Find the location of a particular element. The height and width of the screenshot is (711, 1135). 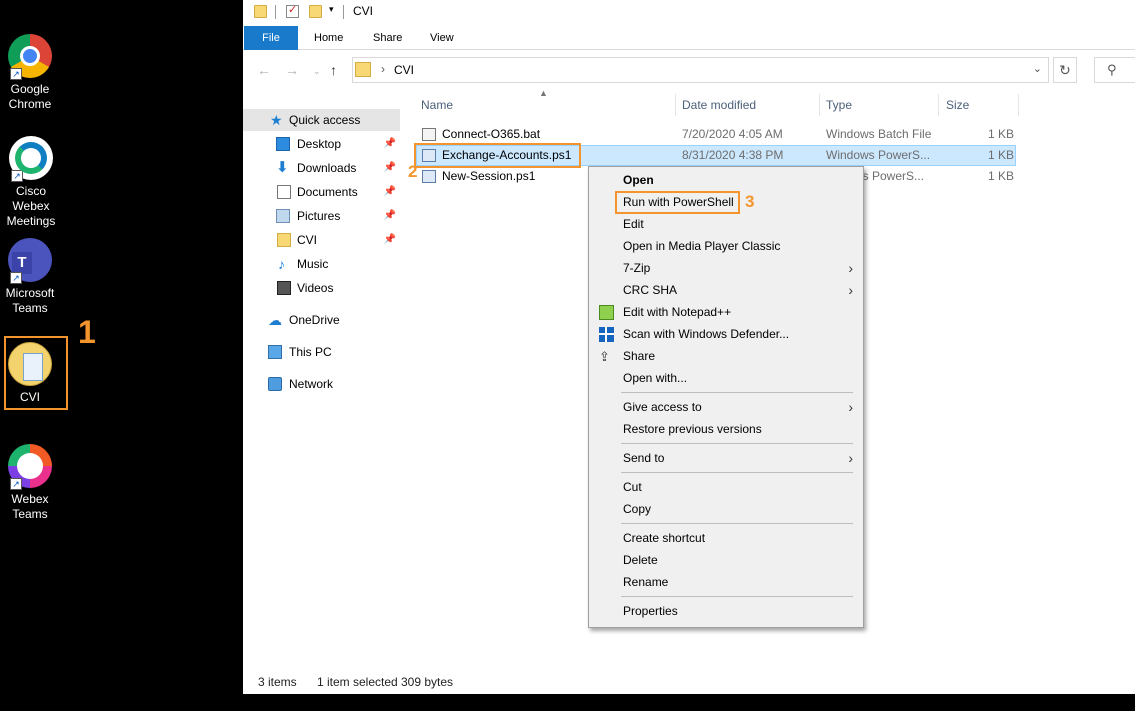

nav-item-quick-access: ★ Quick access is located at coordinates (321, 120).